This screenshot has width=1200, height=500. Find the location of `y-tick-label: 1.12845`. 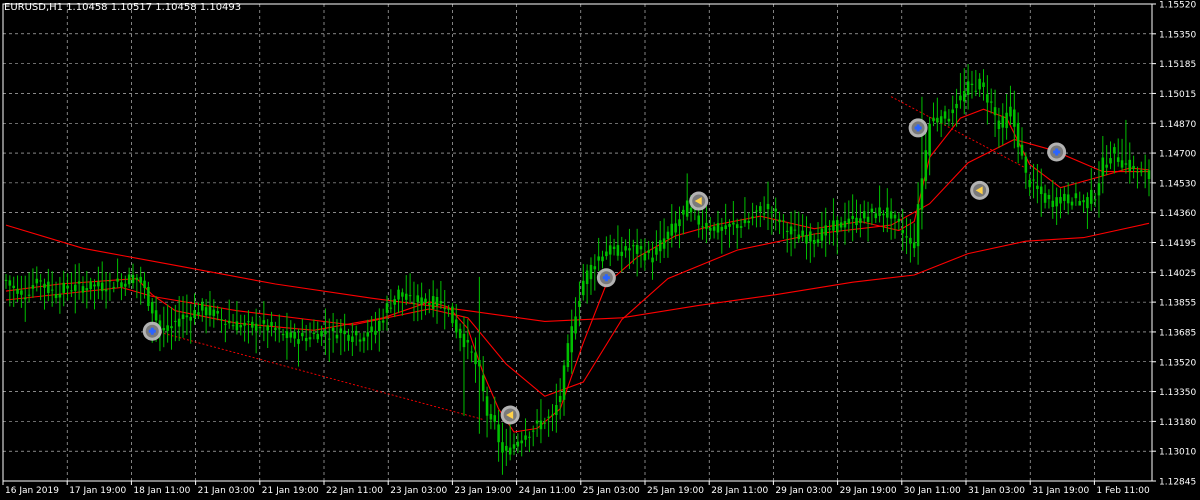

y-tick-label: 1.12845 is located at coordinates (1177, 483).